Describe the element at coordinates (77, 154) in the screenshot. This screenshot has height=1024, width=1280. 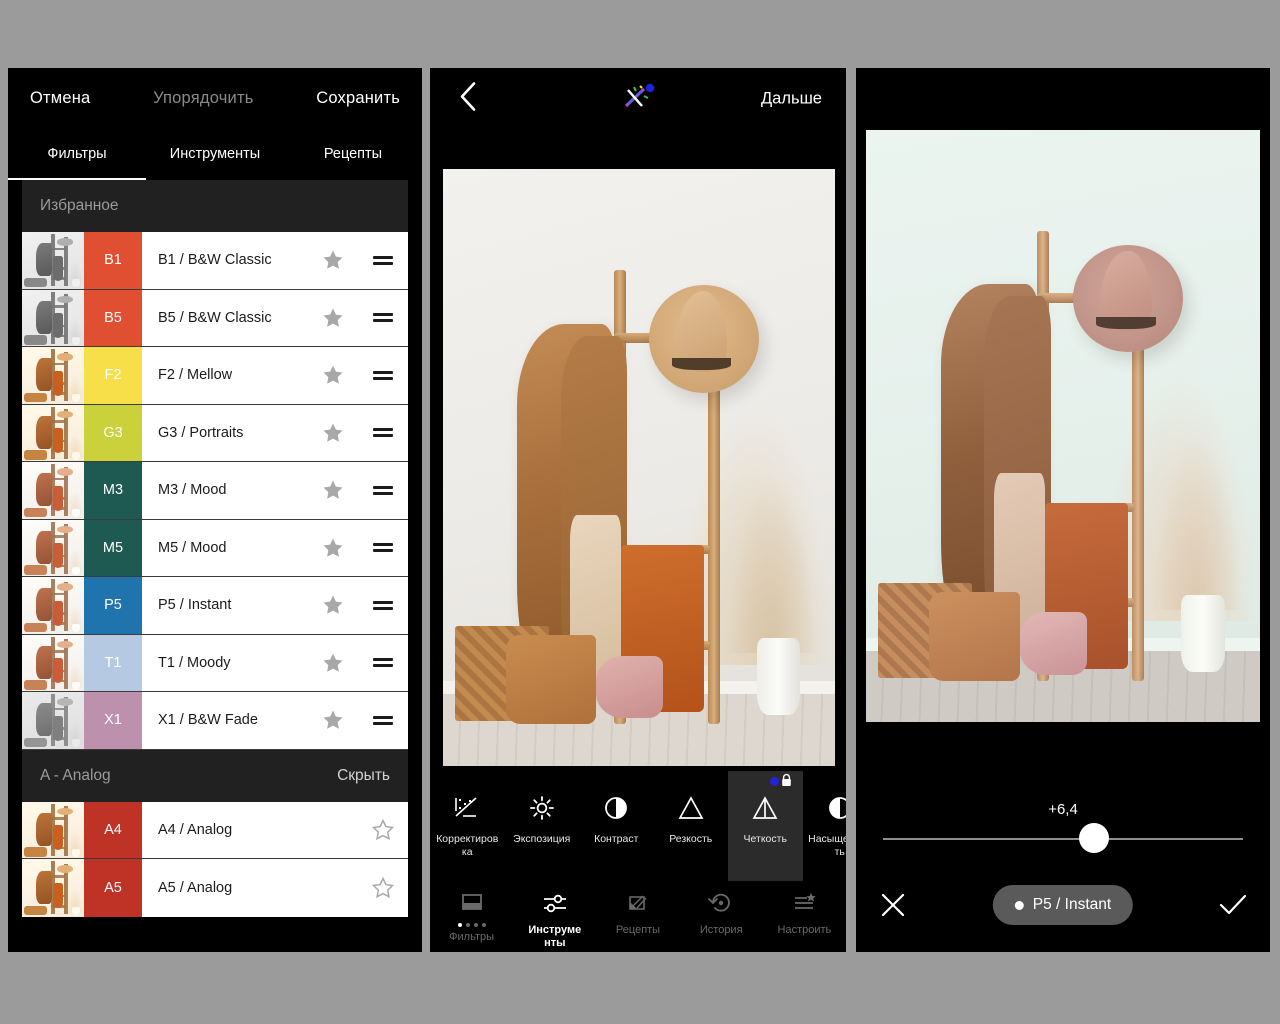
I see `tab-filters: Фильтры` at that location.